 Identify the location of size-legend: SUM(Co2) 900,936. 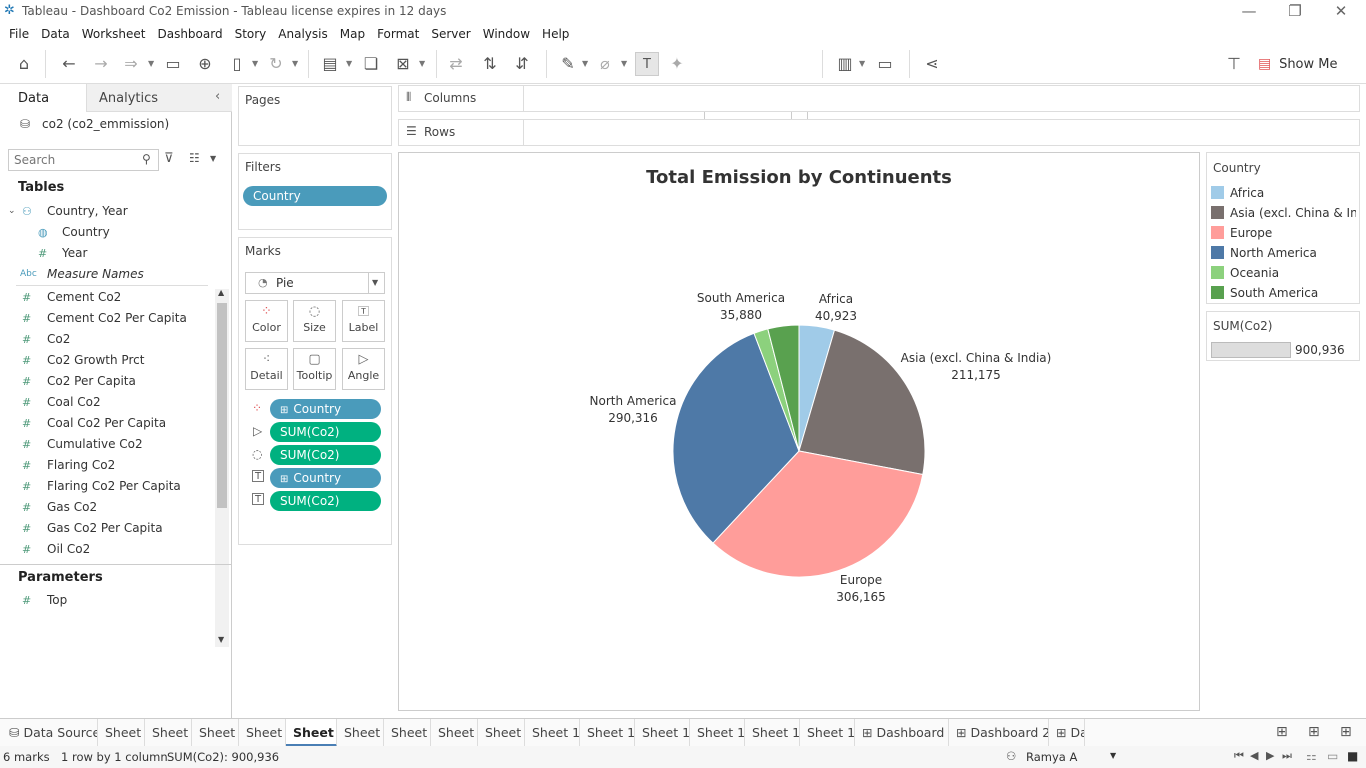
(1283, 336).